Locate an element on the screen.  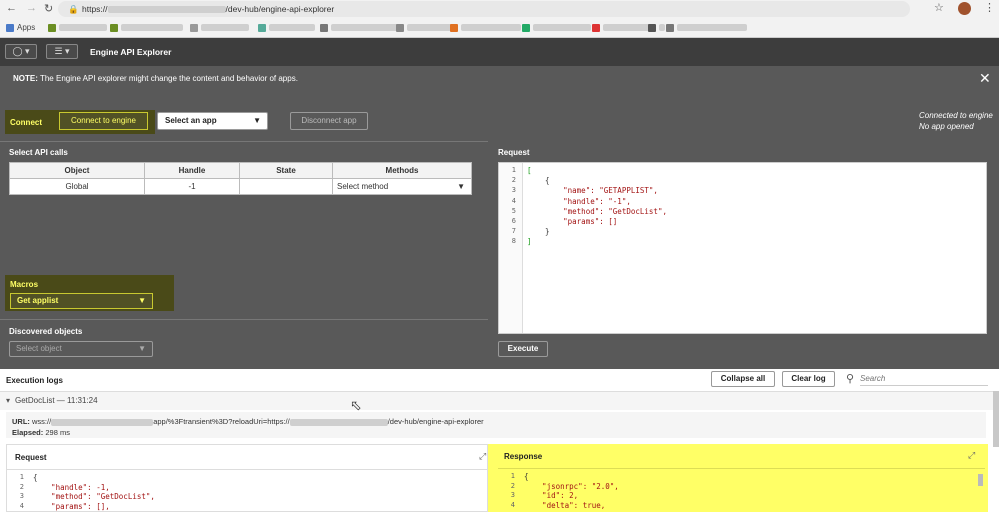
apps-grid-icon is located at coordinates (10, 28).